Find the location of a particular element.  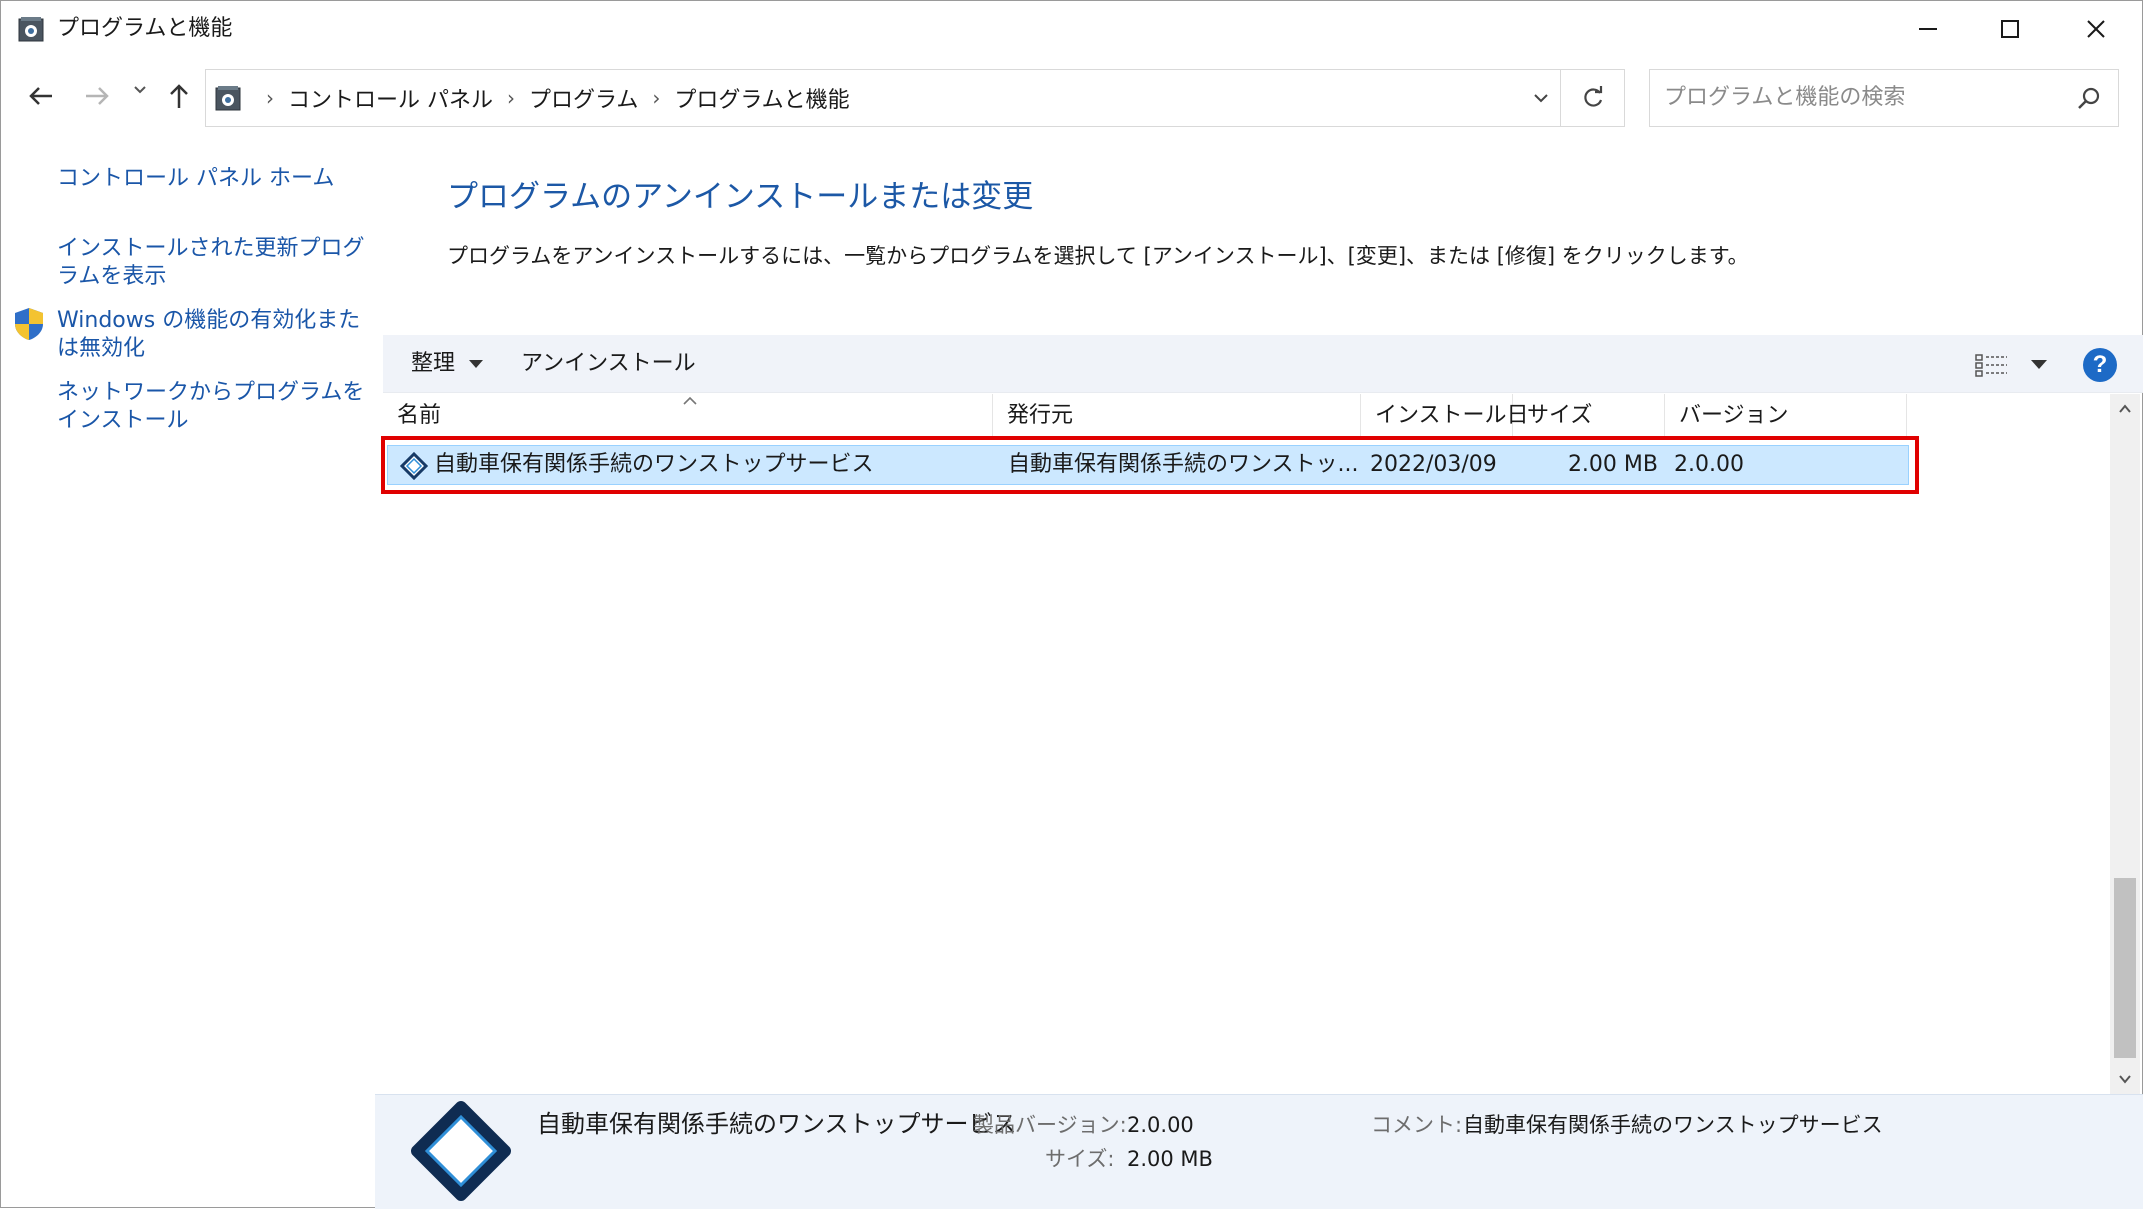

arrow-up-icon is located at coordinates (179, 96).